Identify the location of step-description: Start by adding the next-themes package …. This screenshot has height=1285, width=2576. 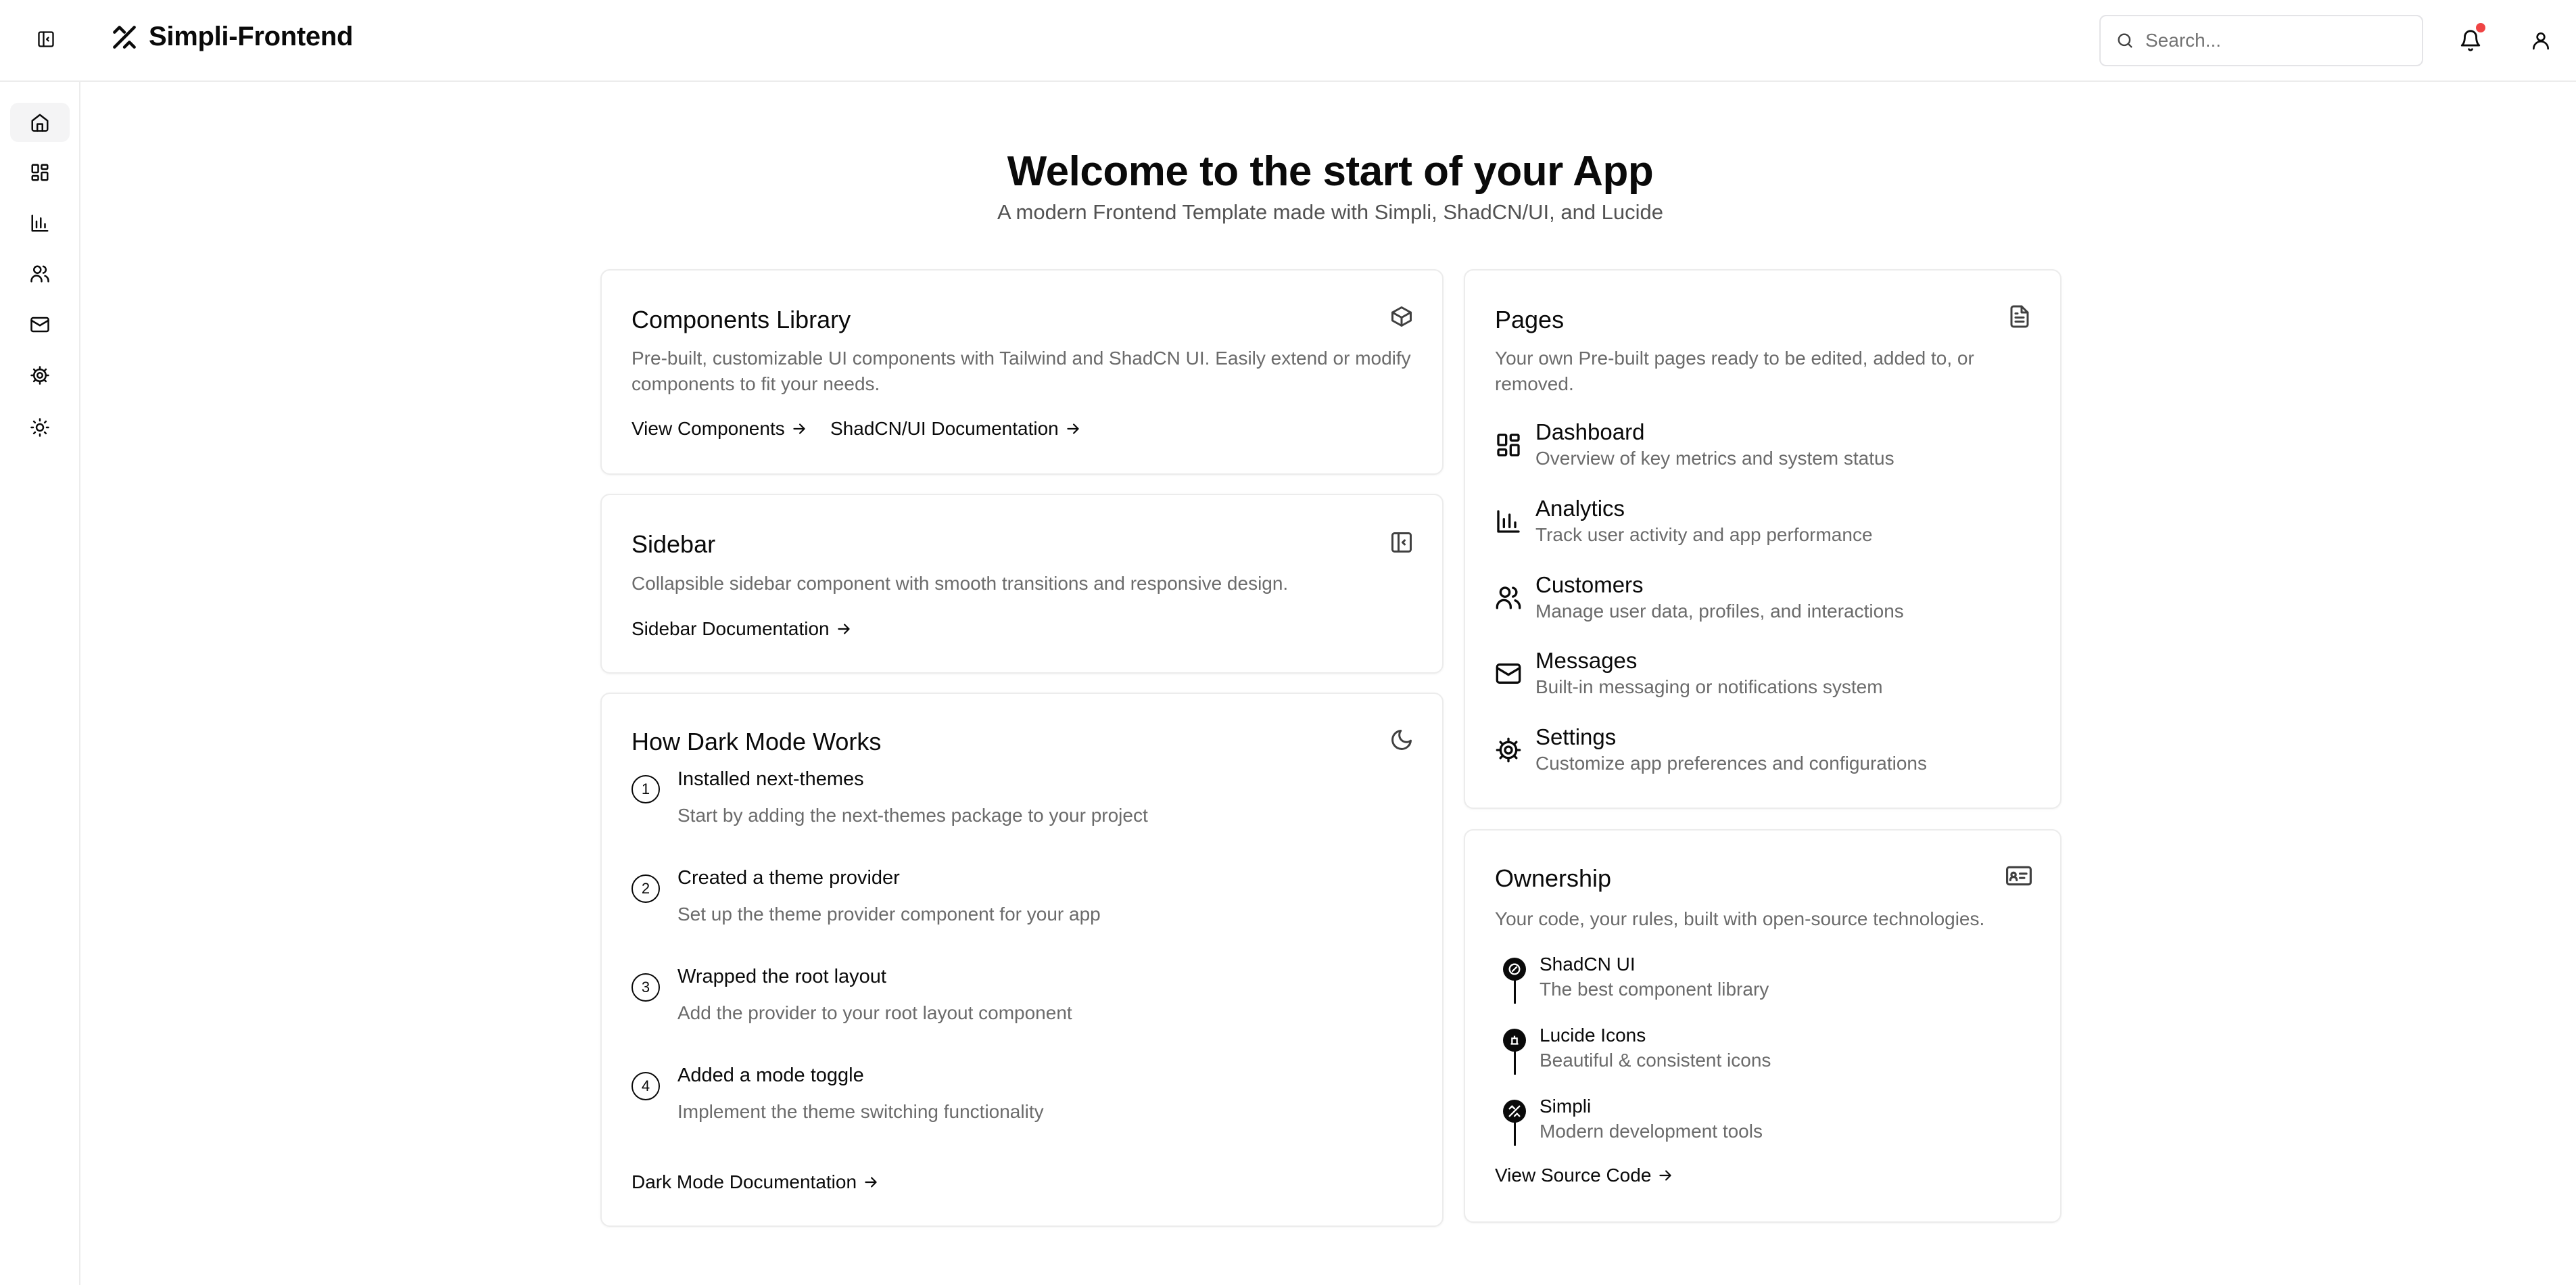
(912, 815).